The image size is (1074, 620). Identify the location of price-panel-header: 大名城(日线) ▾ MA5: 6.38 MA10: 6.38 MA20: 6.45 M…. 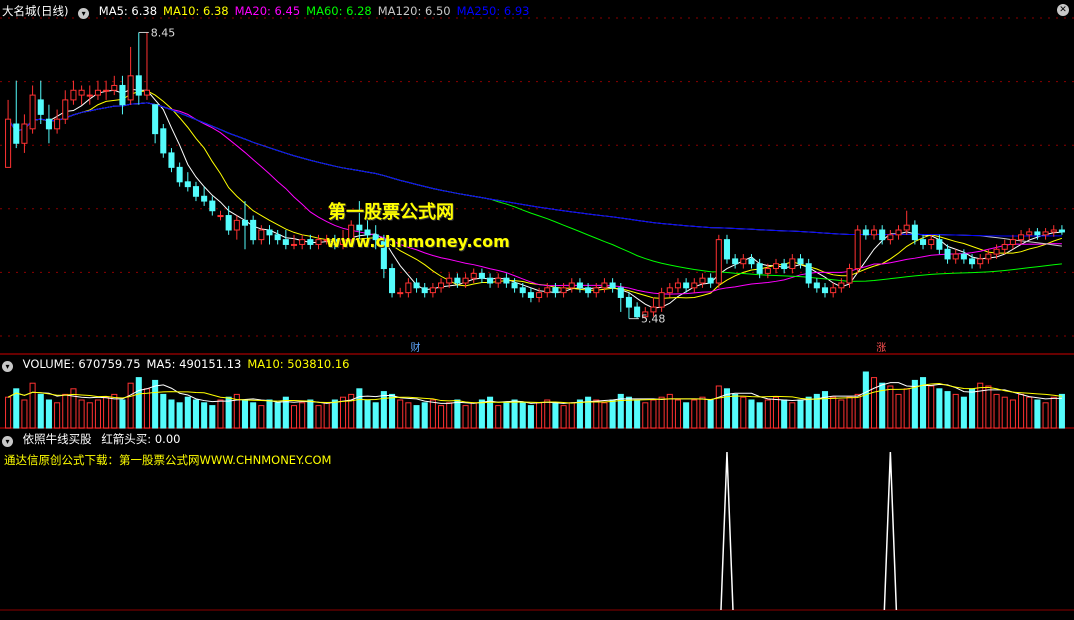
(271, 11).